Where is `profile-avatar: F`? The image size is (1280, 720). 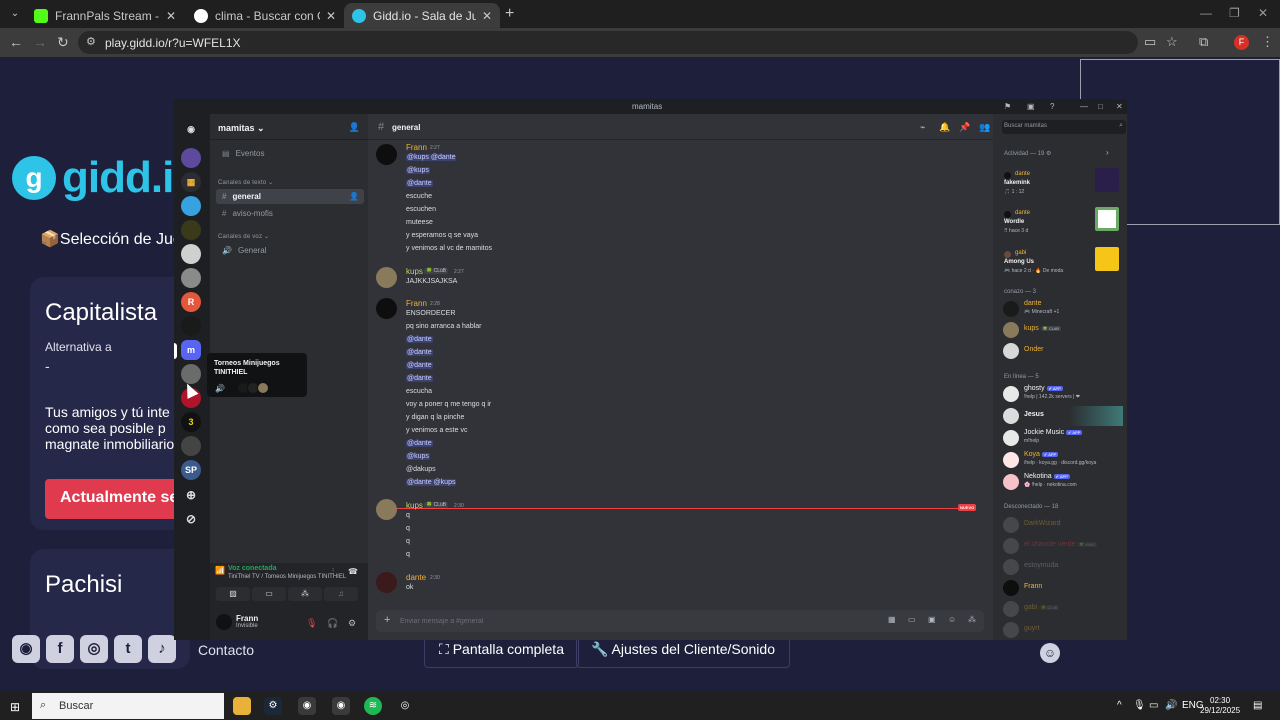
profile-avatar: F is located at coordinates (1241, 42).